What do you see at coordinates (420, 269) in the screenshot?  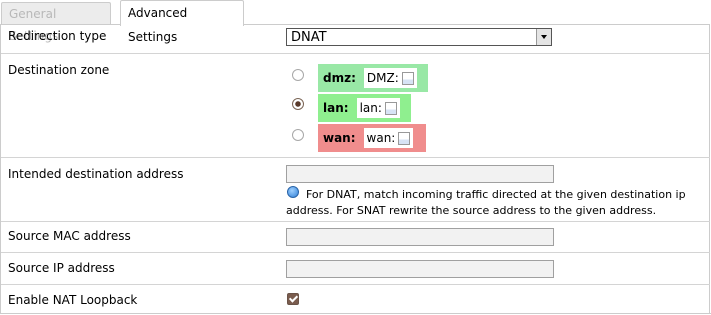 I see `source-ip-input` at bounding box center [420, 269].